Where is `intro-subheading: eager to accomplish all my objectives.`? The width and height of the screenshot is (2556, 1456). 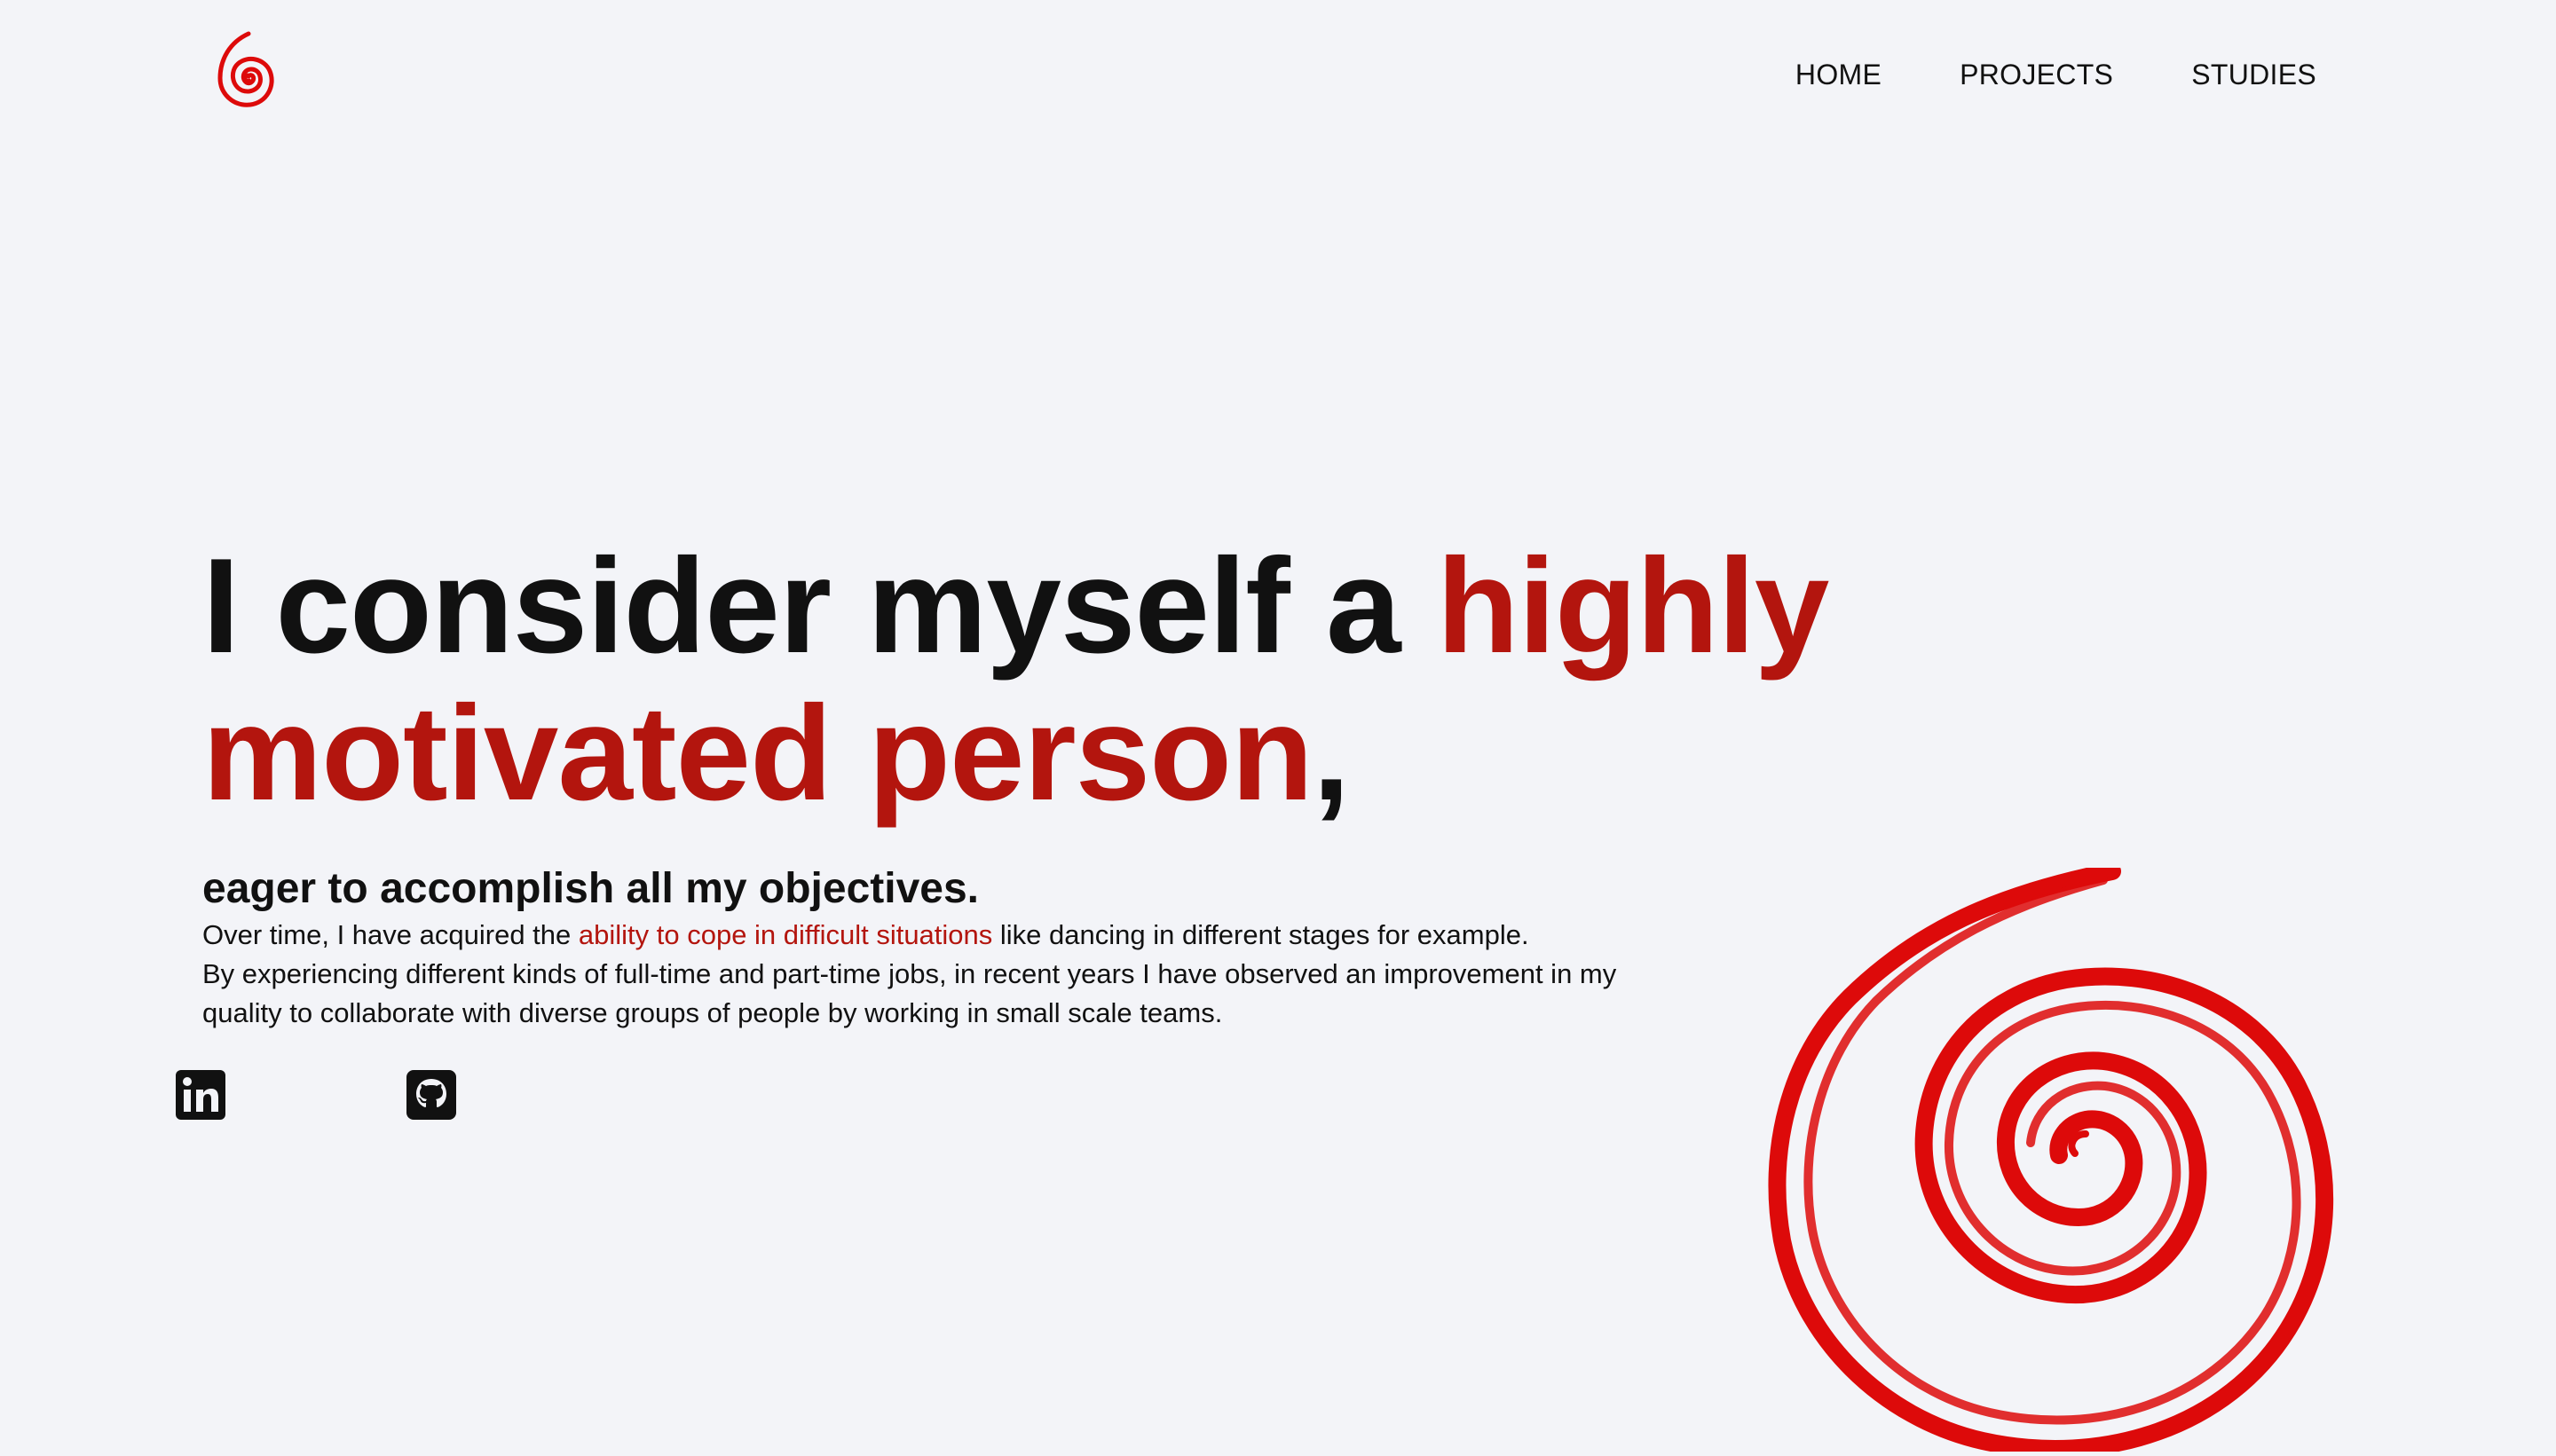
intro-subheading: eager to accomplish all my objectives. is located at coordinates (591, 888).